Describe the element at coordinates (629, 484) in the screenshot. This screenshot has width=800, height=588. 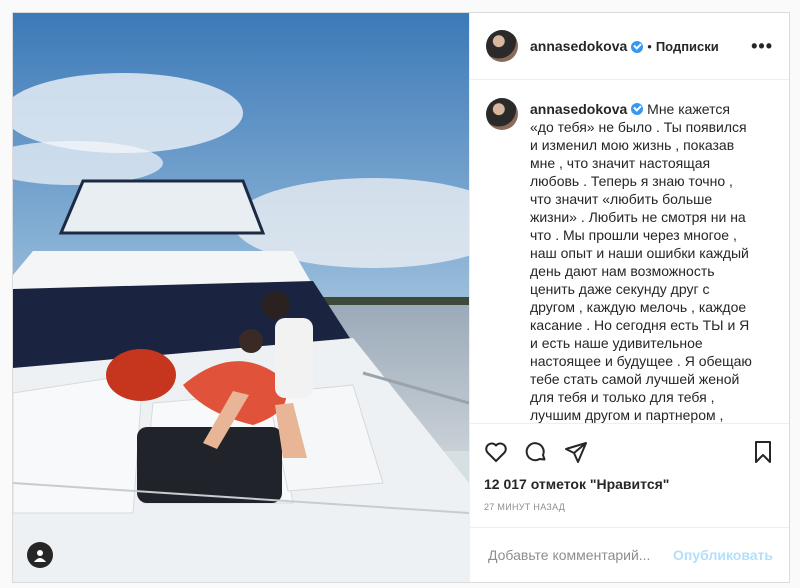
I see `likes-count: 12 017 отметок "Нравится"` at that location.